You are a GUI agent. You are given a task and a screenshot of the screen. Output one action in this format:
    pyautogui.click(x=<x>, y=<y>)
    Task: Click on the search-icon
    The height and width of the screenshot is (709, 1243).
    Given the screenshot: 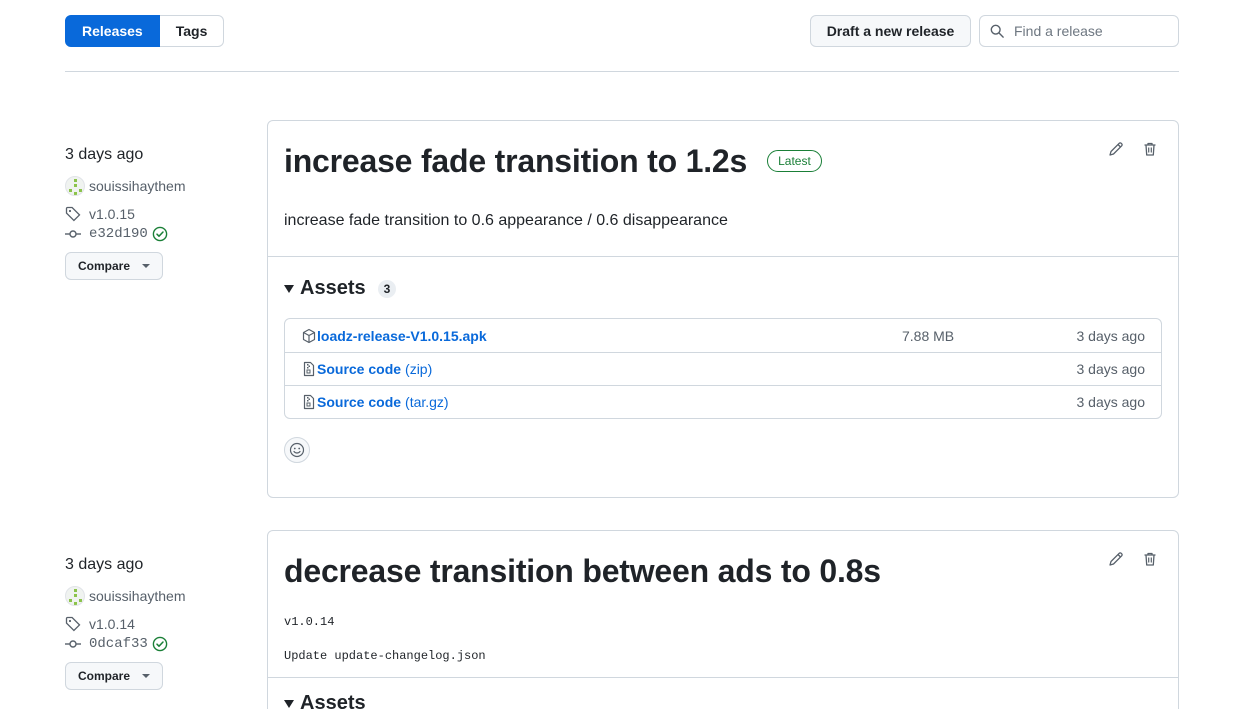 What is the action you would take?
    pyautogui.click(x=997, y=31)
    